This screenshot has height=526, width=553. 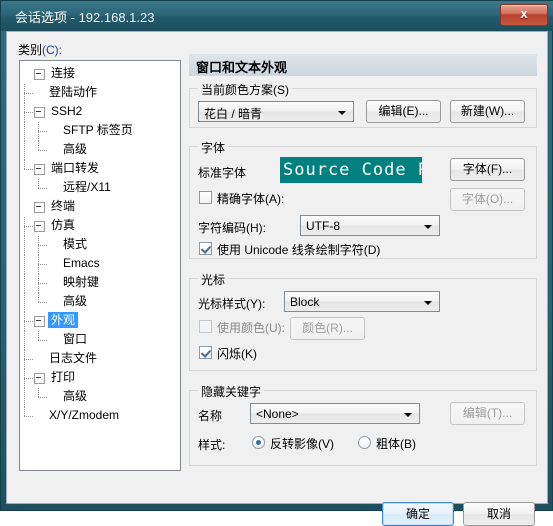 What do you see at coordinates (205, 352) in the screenshot?
I see `cursor-blink-checkbox` at bounding box center [205, 352].